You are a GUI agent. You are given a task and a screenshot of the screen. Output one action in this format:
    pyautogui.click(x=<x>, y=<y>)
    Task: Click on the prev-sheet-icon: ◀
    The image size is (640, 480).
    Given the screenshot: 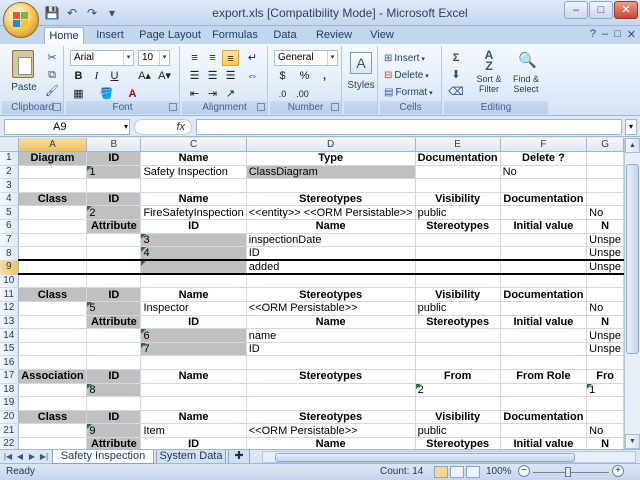 What is the action you would take?
    pyautogui.click(x=20, y=457)
    